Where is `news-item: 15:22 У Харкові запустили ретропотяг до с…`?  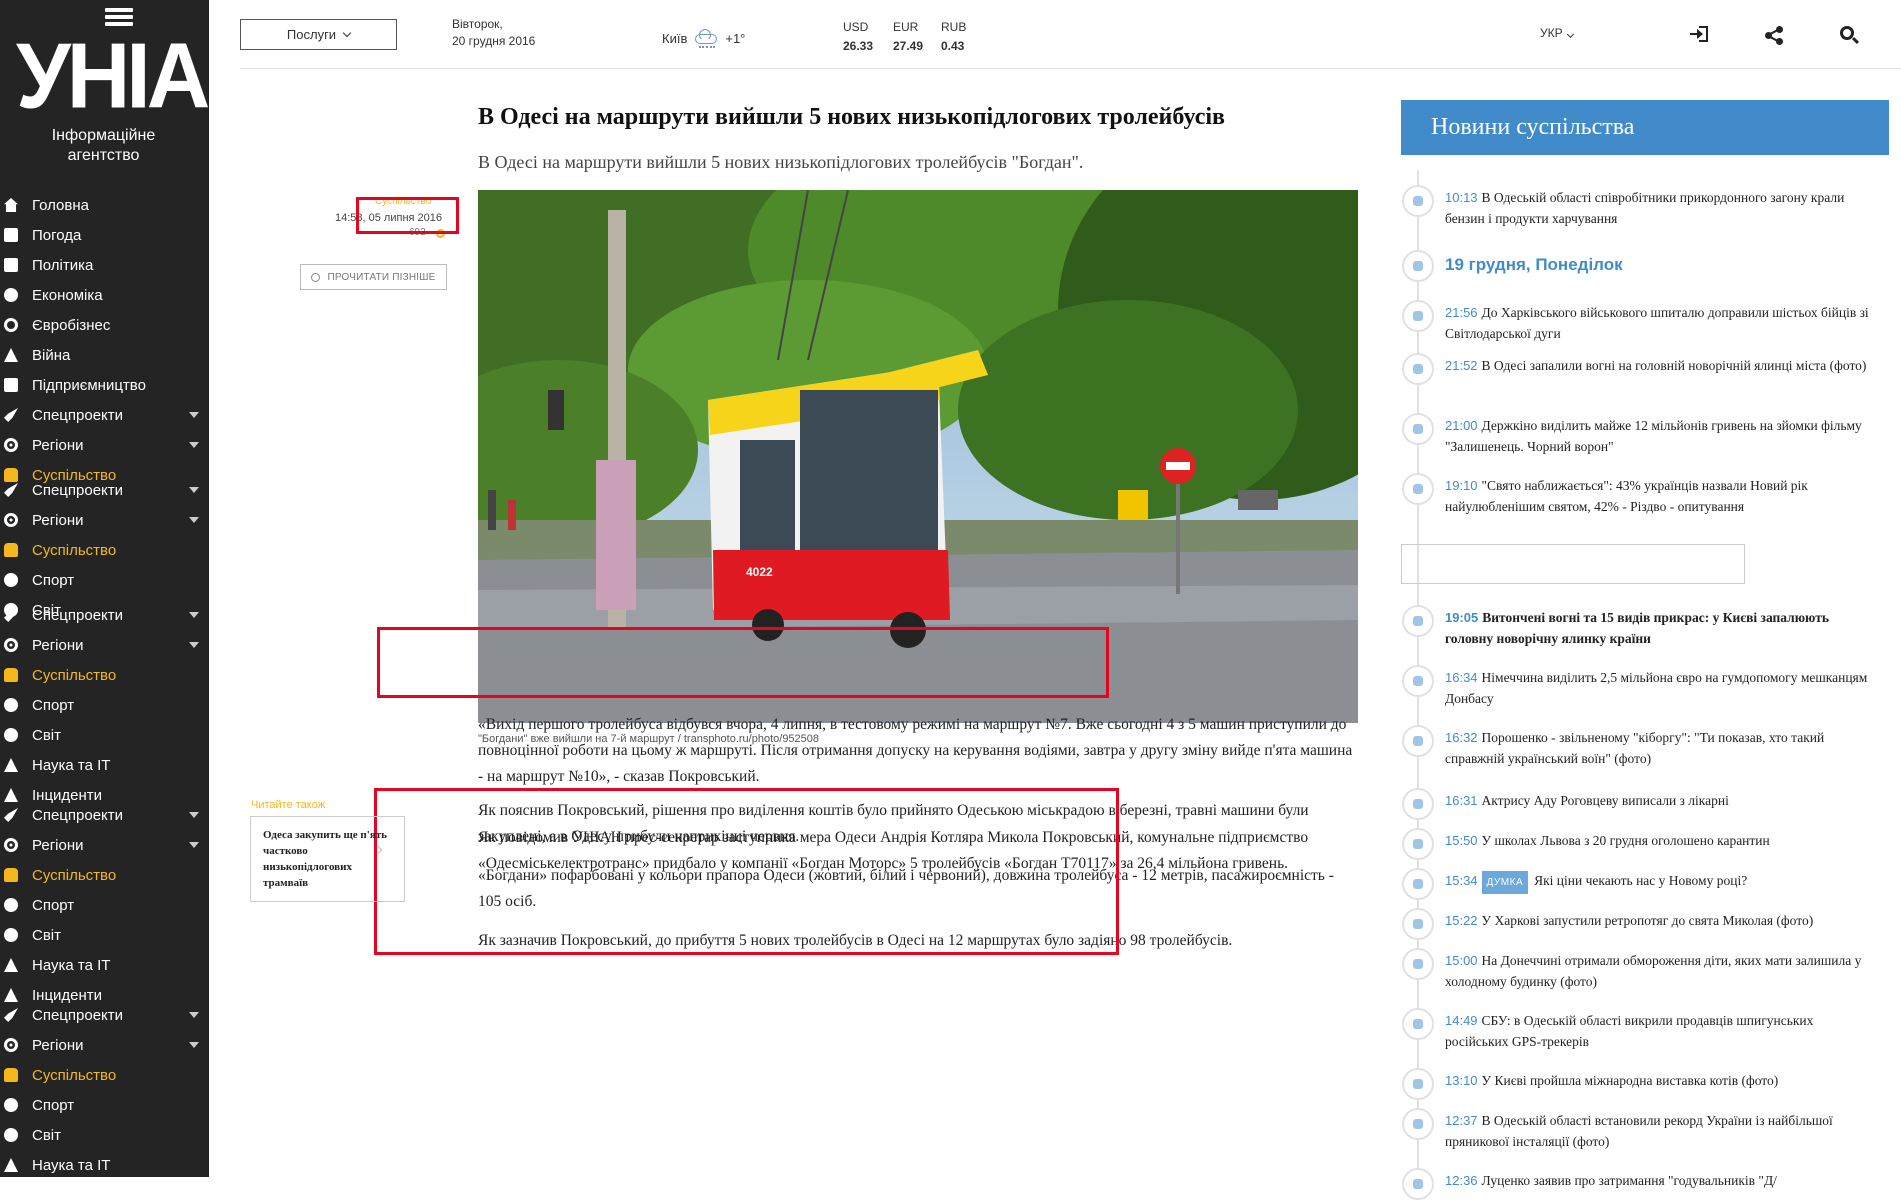
news-item: 15:22 У Харкові запустили ретропотяг до с… is located at coordinates (1660, 920).